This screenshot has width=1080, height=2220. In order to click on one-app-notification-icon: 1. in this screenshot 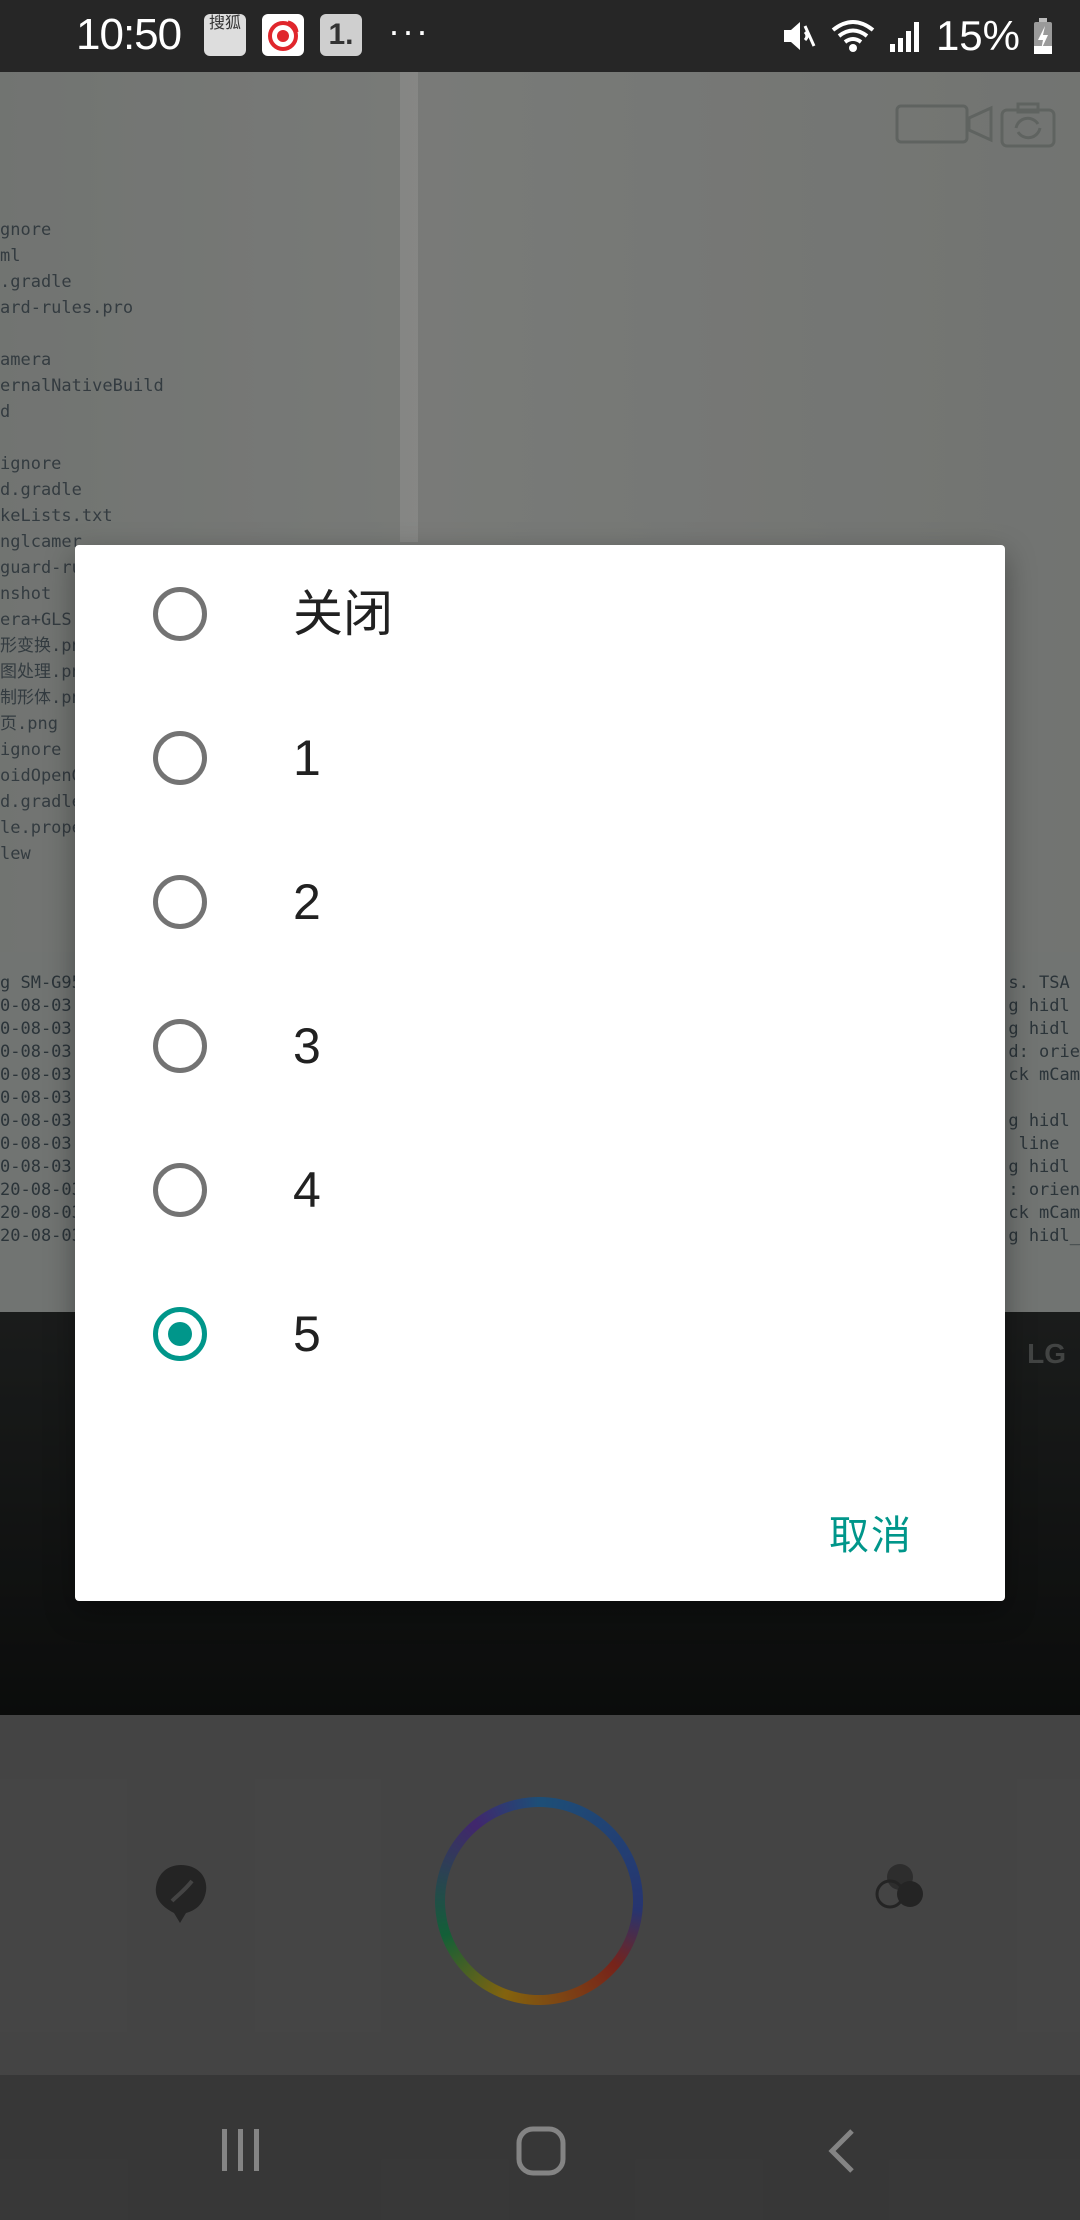, I will do `click(341, 35)`.